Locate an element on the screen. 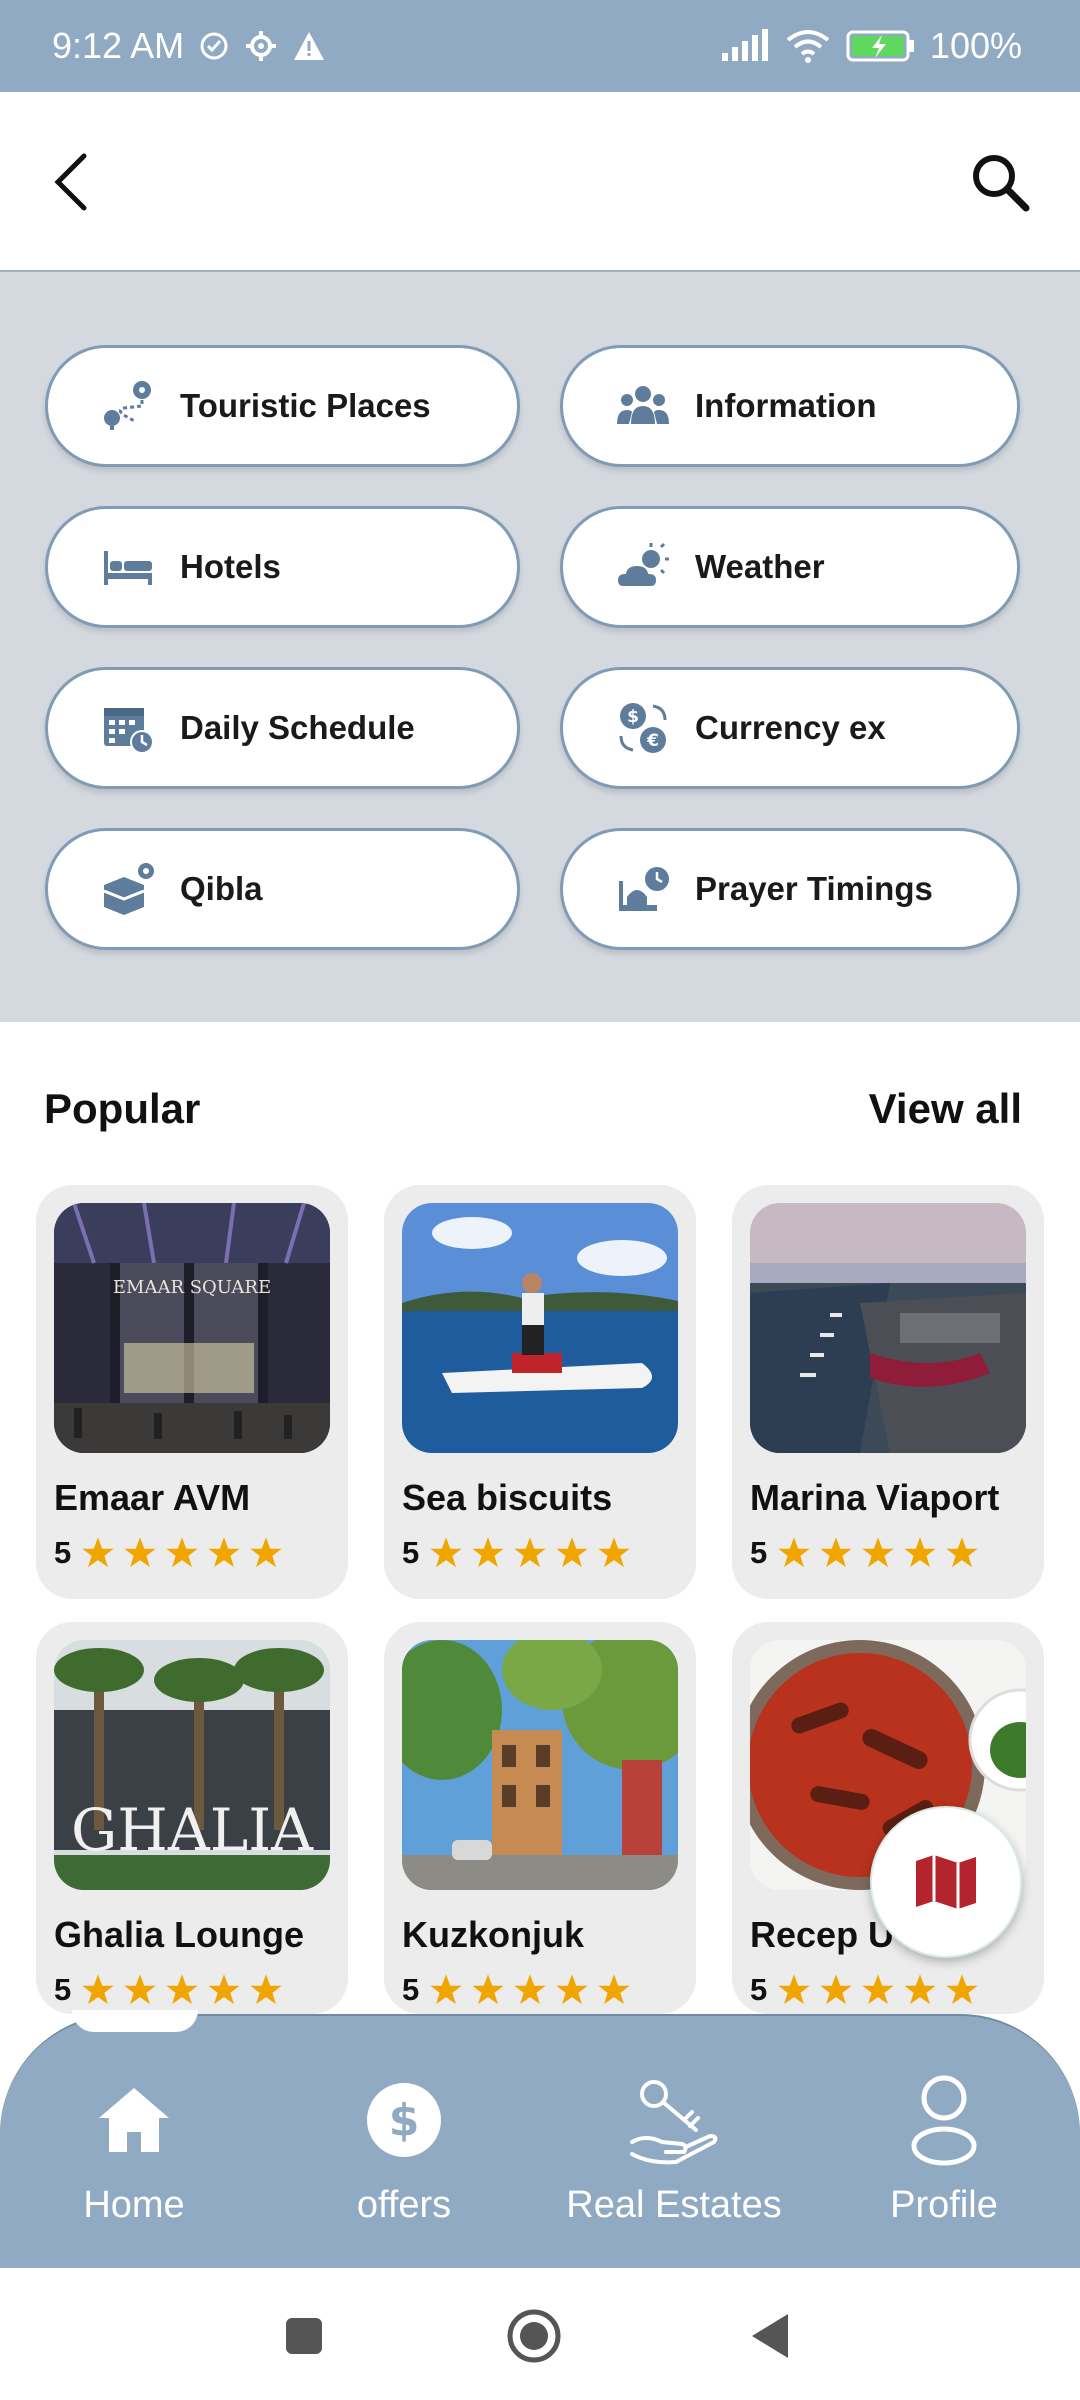 This screenshot has height=2400, width=1080. back-button is located at coordinates (70, 182).